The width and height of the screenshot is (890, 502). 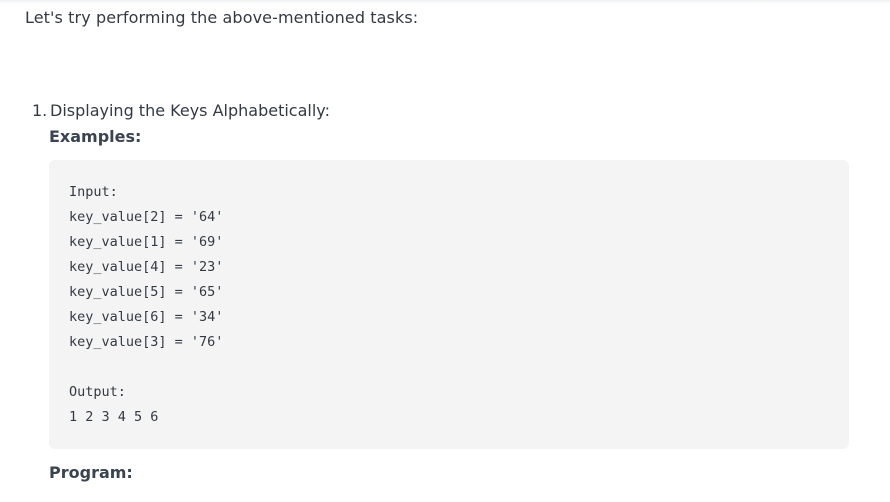 I want to click on top-edge-shadow, so click(x=445, y=2).